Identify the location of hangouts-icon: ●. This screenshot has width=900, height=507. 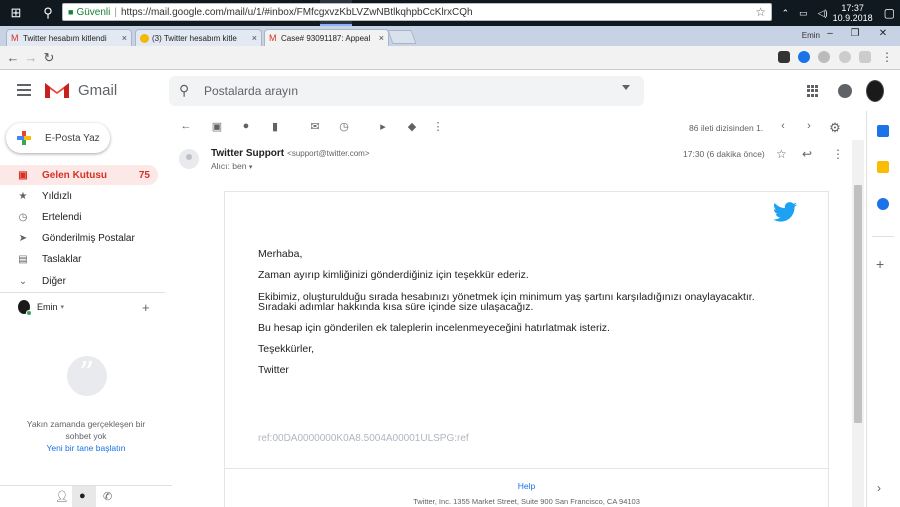
(82, 496).